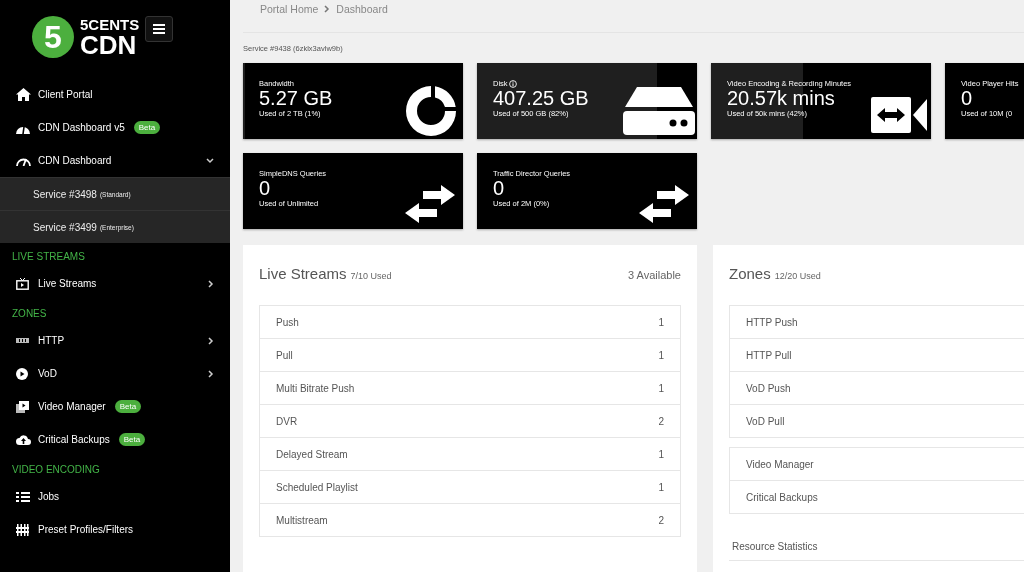  Describe the element at coordinates (108, 44) in the screenshot. I see `logo-text: CDN` at that location.